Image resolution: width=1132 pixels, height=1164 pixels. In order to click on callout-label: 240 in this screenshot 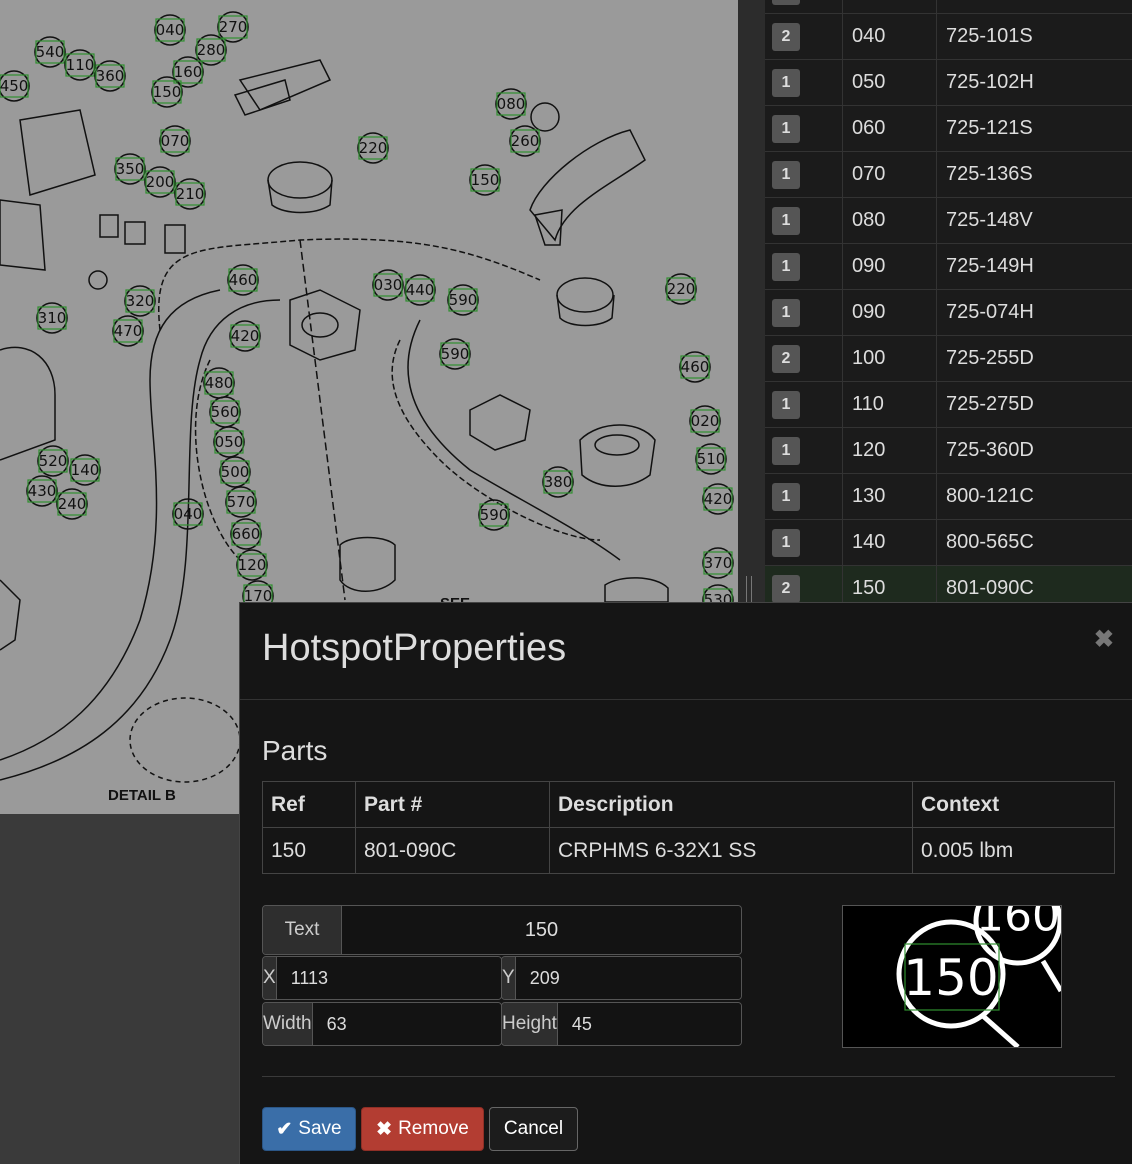, I will do `click(72, 504)`.